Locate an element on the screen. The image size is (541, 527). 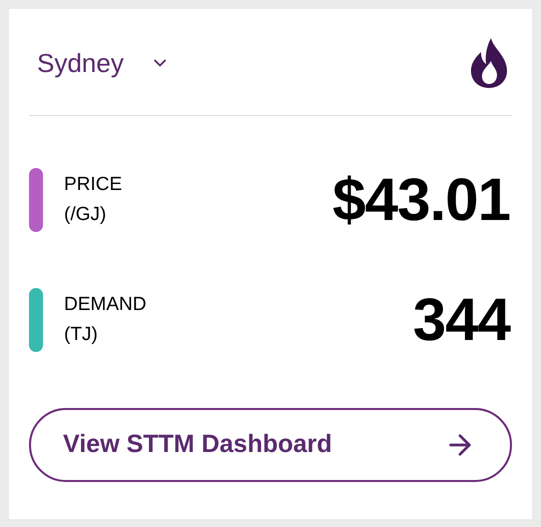
region-dropdown: Sydney is located at coordinates (103, 63).